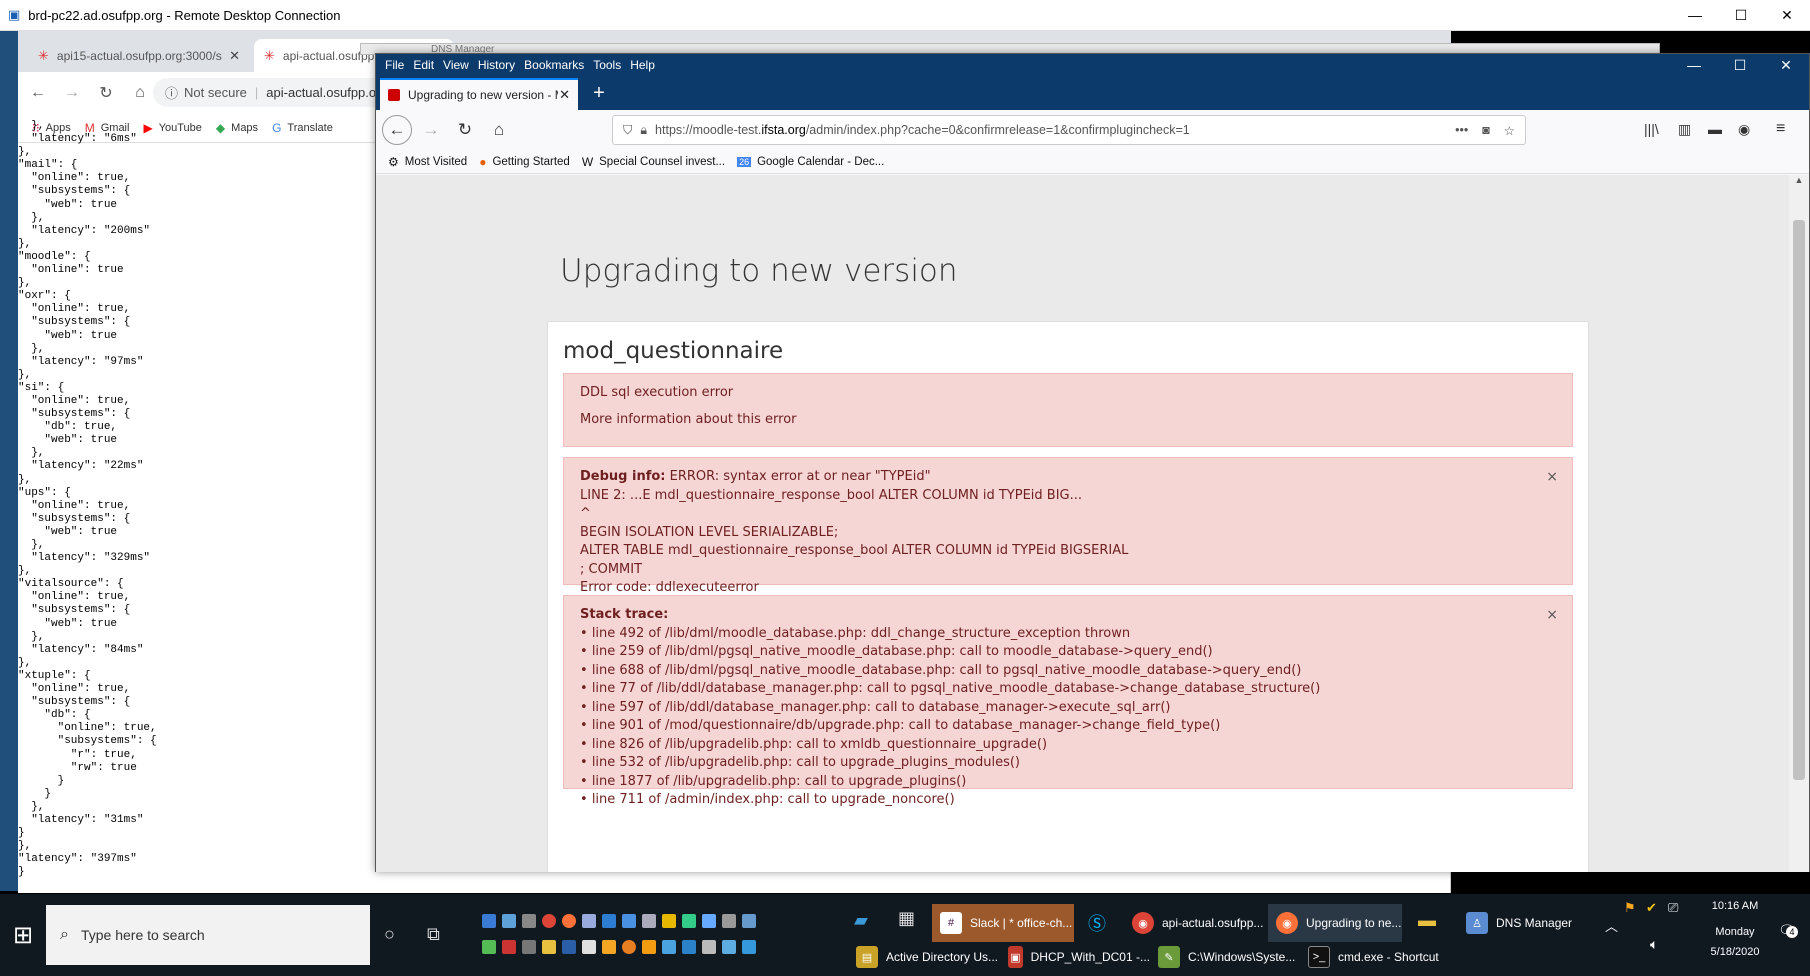 The image size is (1810, 976). Describe the element at coordinates (1740, 65) in the screenshot. I see `ff-maximize-button: ☐` at that location.